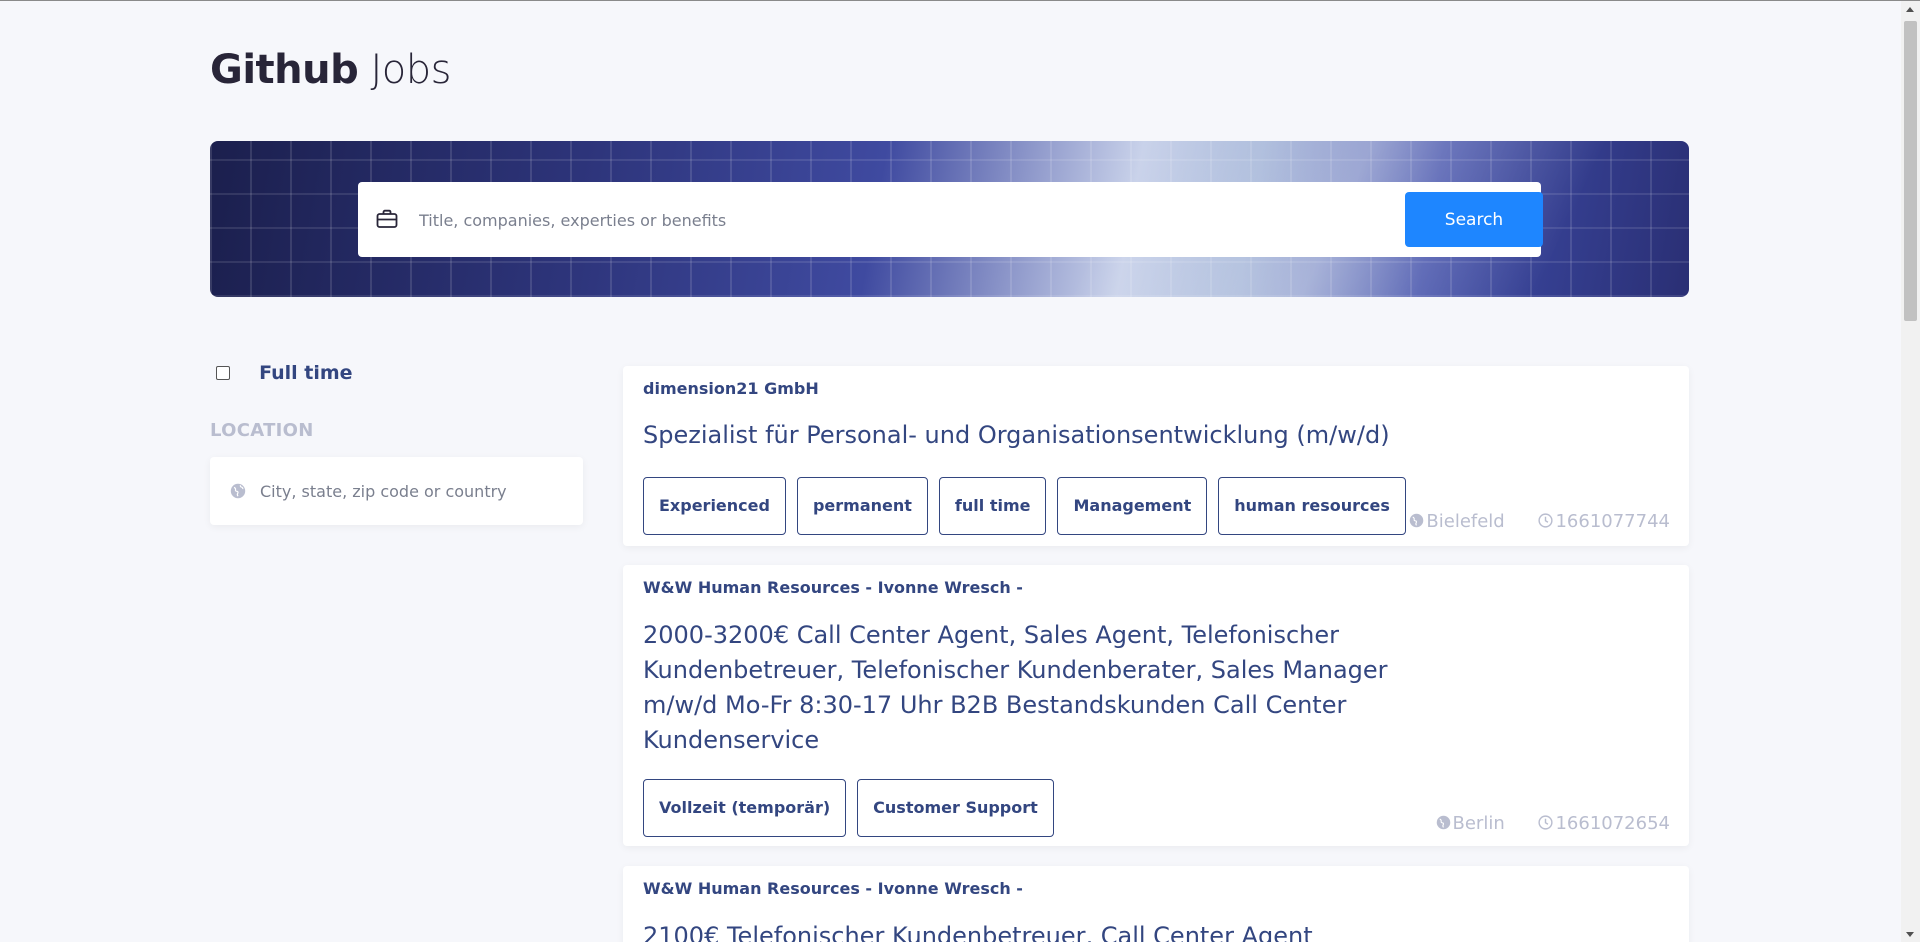 This screenshot has height=942, width=1920. I want to click on job-location: Bielefeld, so click(1457, 521).